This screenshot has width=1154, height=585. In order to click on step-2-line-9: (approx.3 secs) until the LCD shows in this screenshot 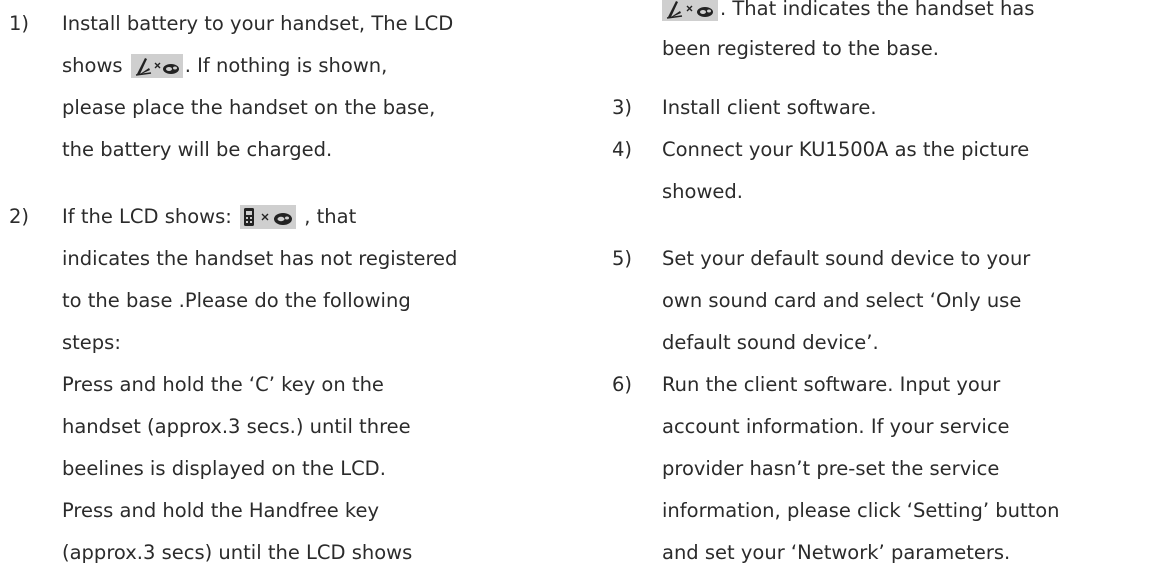, I will do `click(237, 552)`.